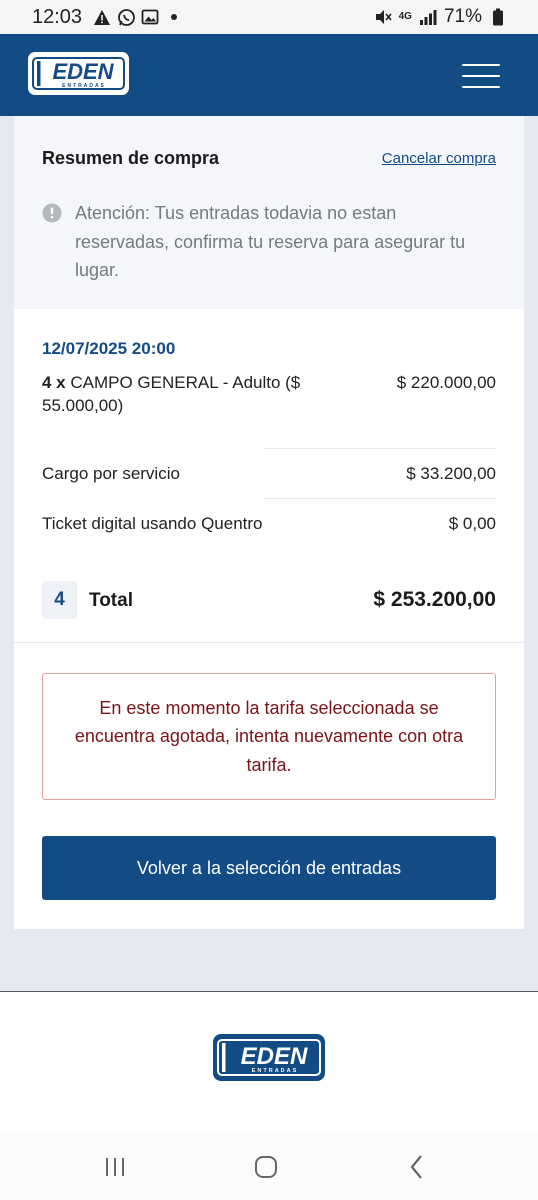 The width and height of the screenshot is (538, 1200). I want to click on battery-icon, so click(498, 17).